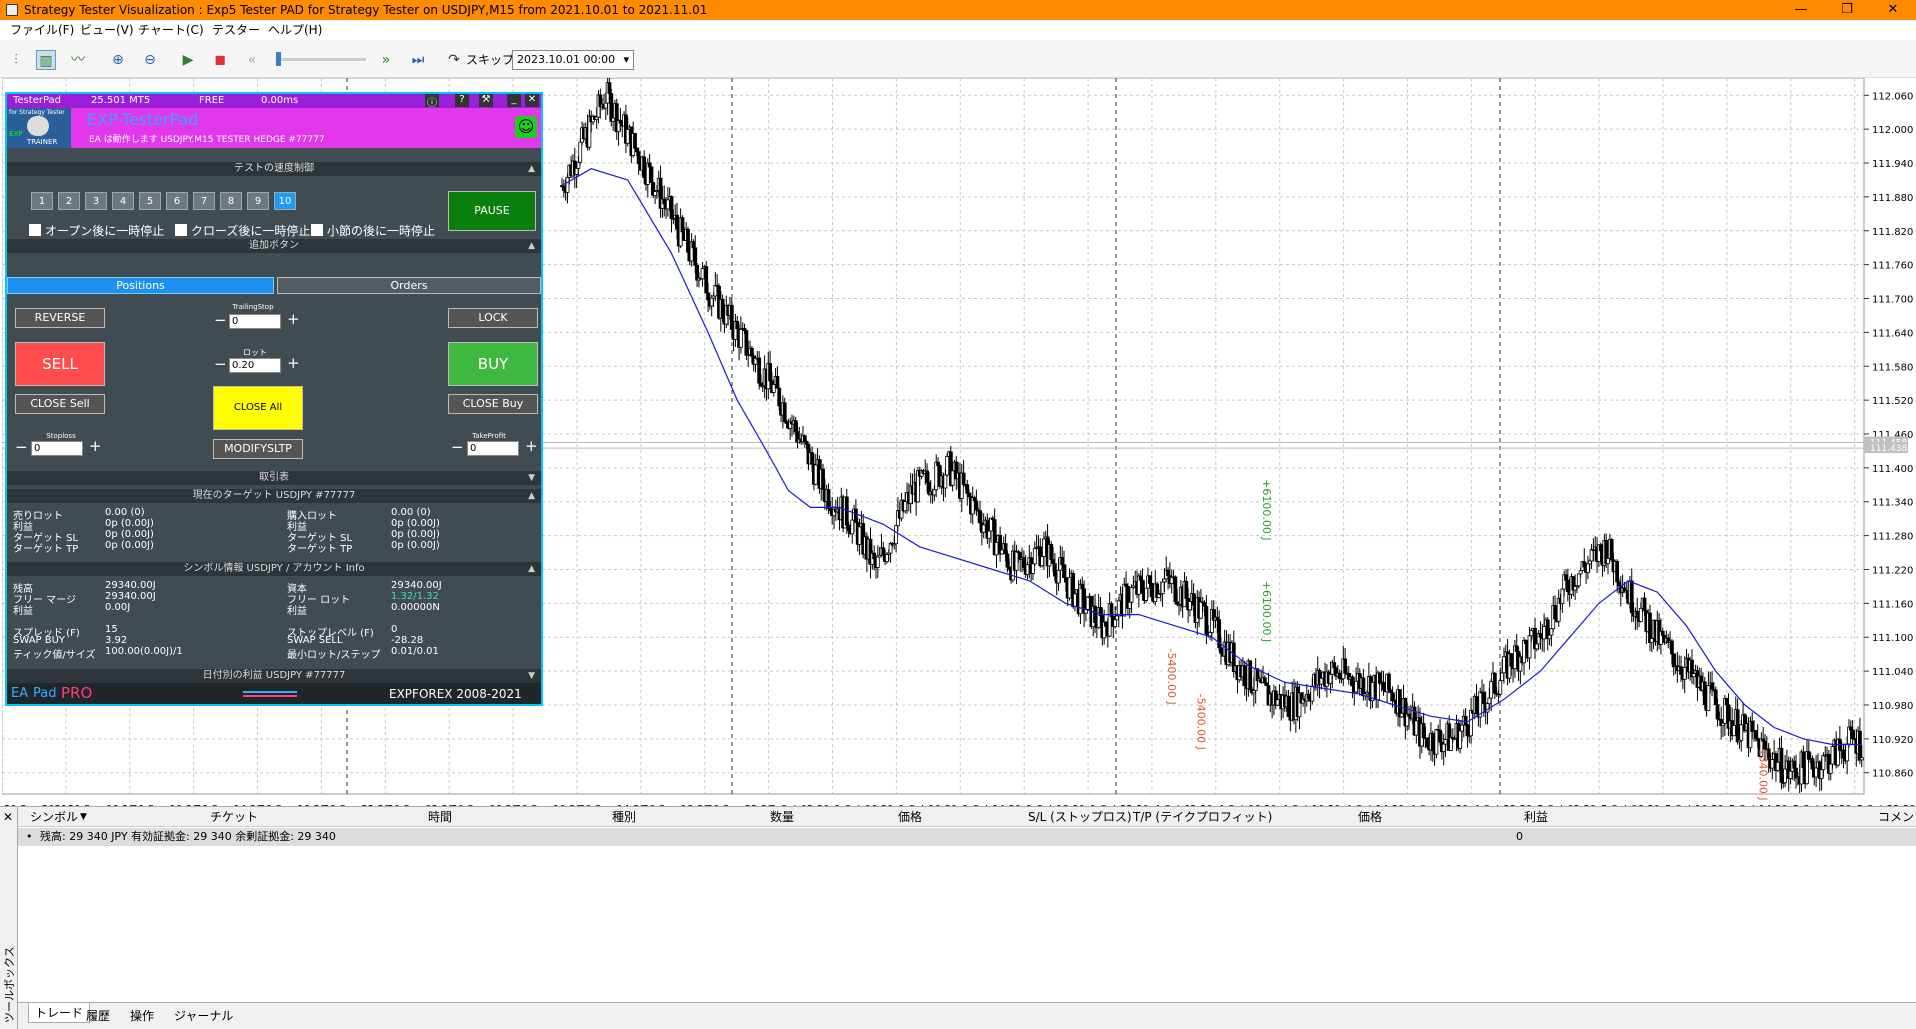  I want to click on tools-icon: ⚒, so click(486, 100).